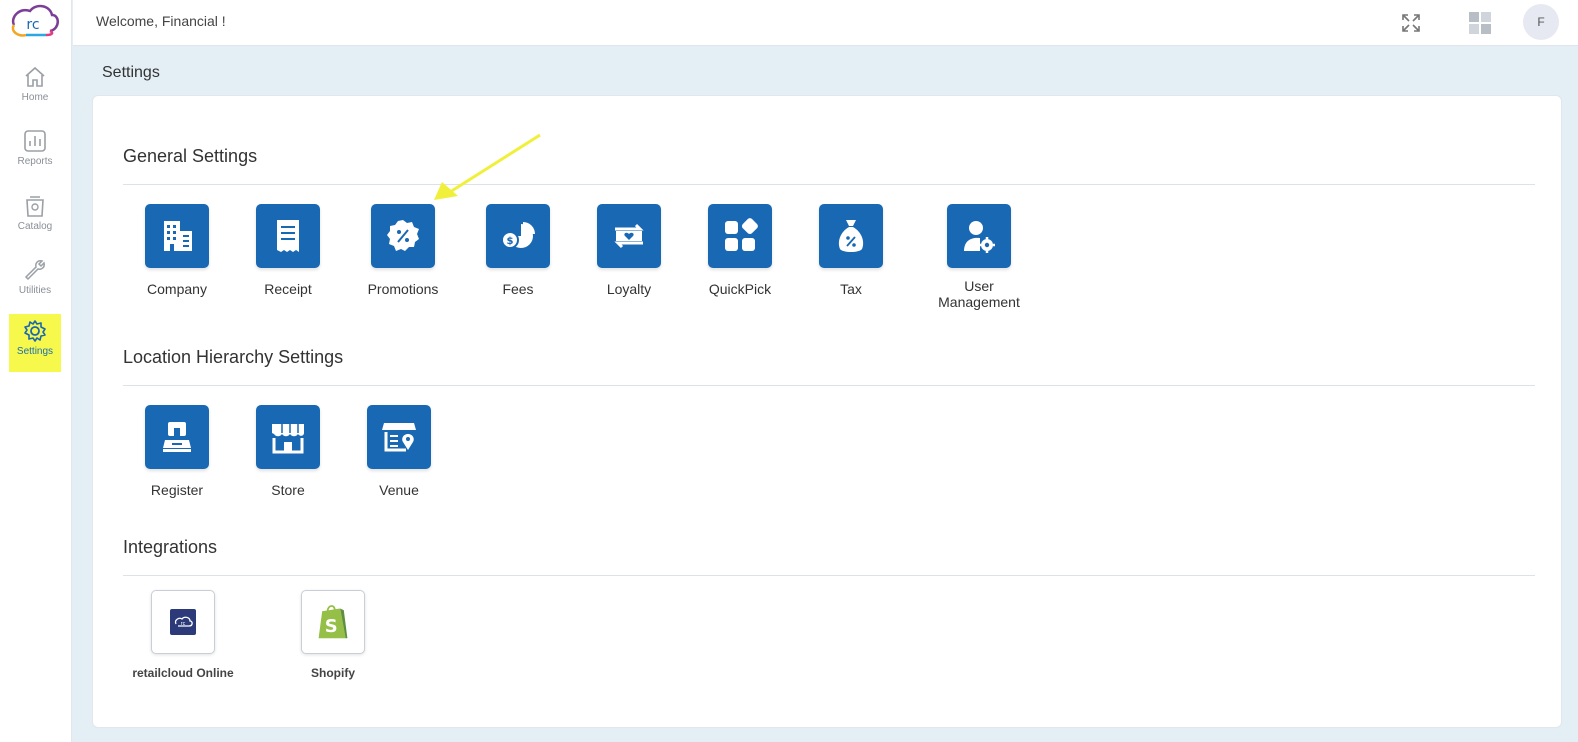 The width and height of the screenshot is (1578, 742). I want to click on tile-fees: $ Fees, so click(518, 250).